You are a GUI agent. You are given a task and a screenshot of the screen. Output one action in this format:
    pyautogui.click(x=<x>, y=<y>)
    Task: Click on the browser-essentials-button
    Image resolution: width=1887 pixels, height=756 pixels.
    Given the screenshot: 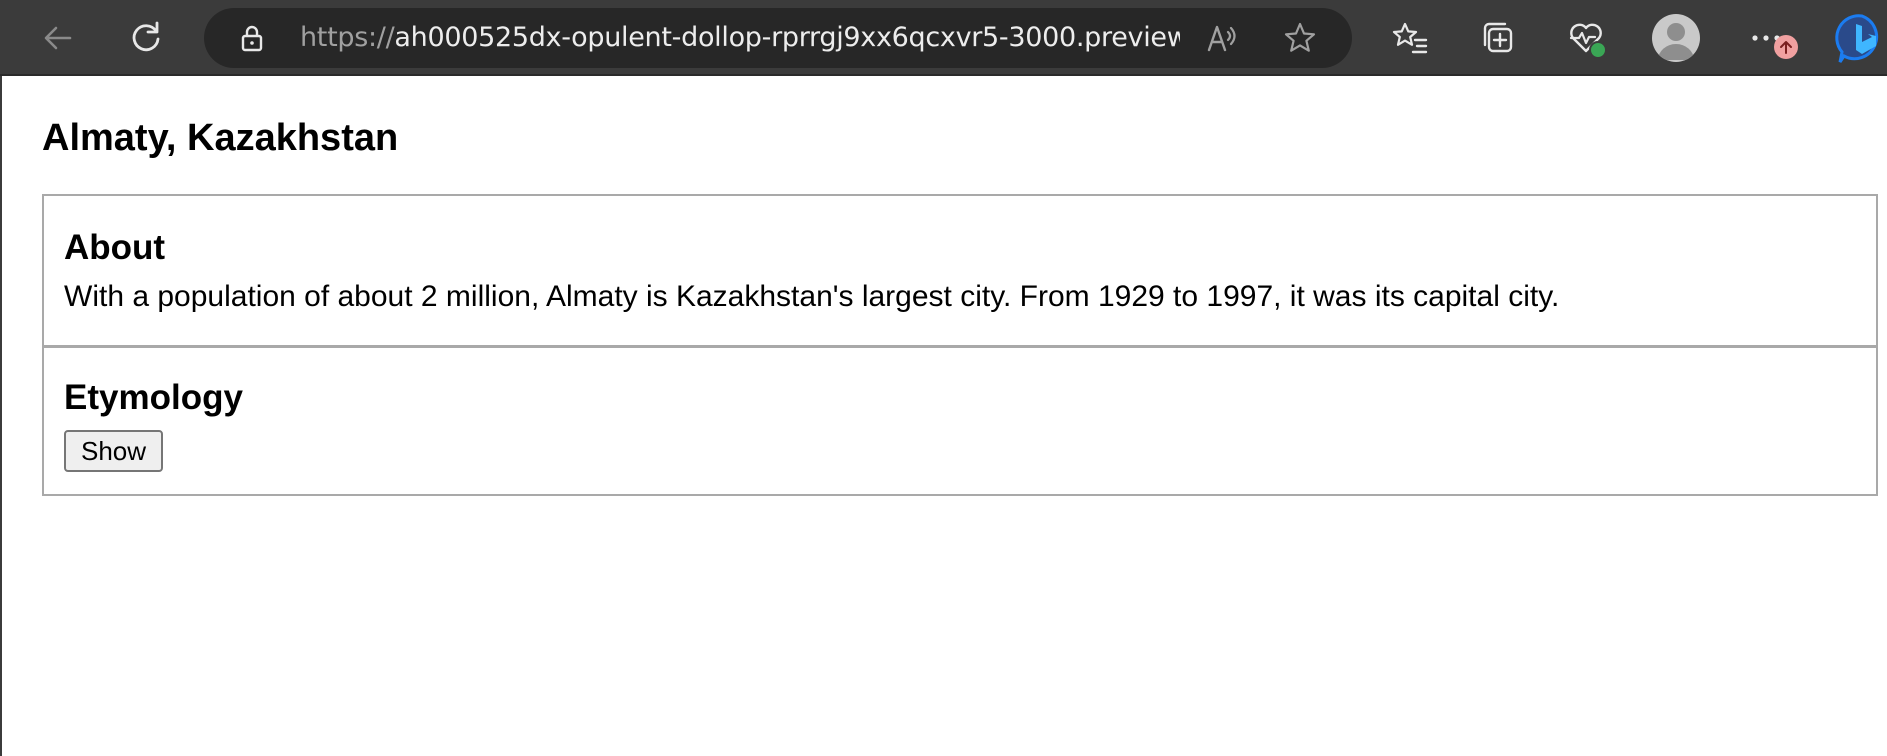 What is the action you would take?
    pyautogui.click(x=1586, y=38)
    